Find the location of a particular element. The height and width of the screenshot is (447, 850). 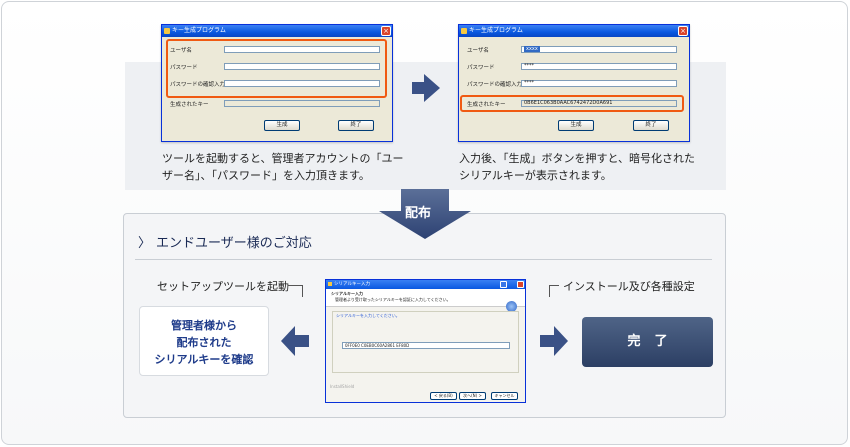

distribution-label: 配布 is located at coordinates (418, 213).